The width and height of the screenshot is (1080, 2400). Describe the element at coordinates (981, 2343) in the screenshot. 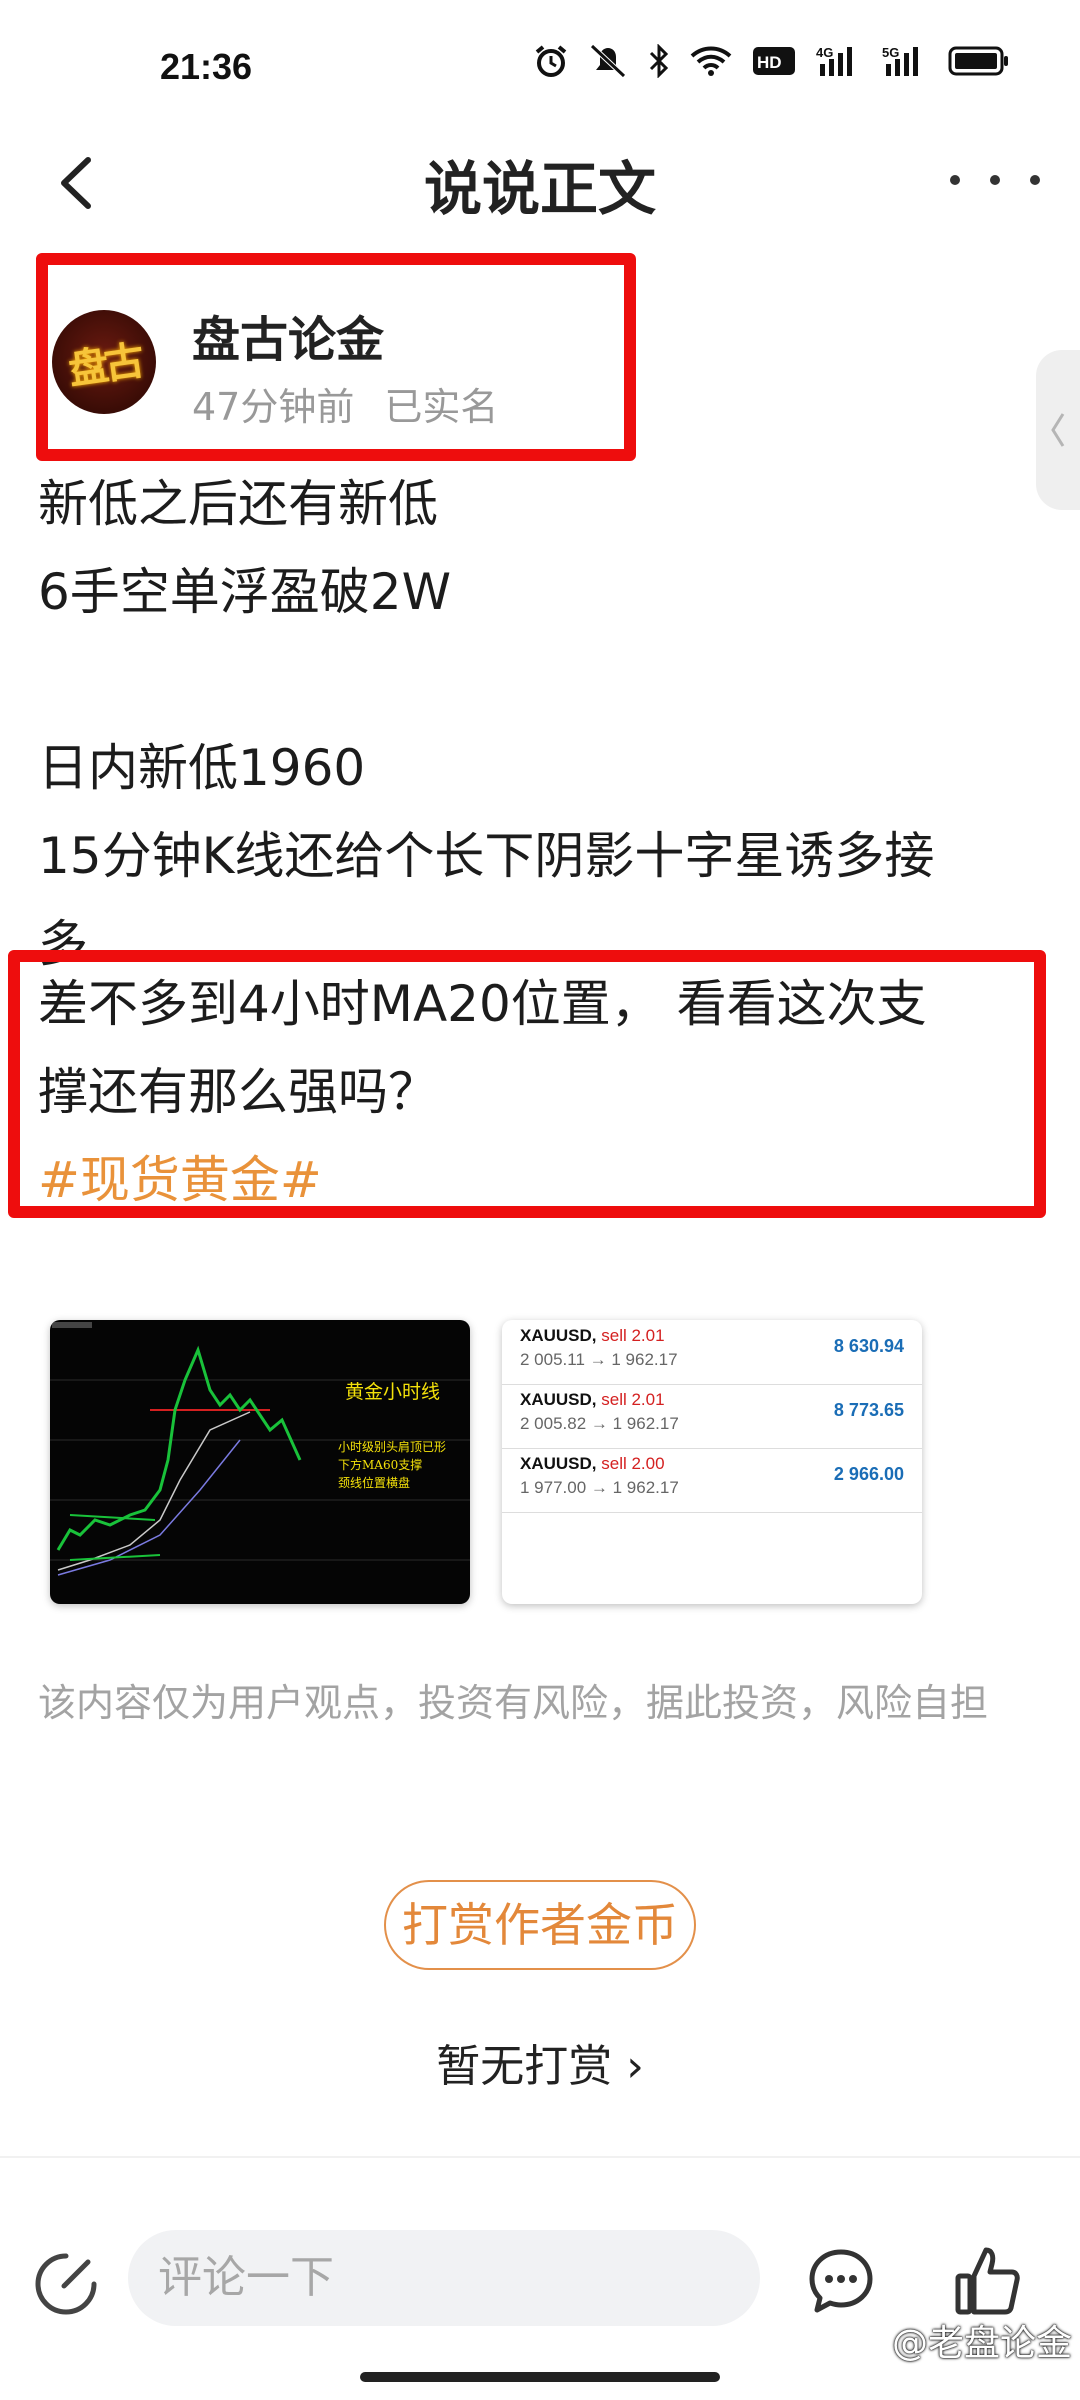

I see `watermark: @老盘论金` at that location.